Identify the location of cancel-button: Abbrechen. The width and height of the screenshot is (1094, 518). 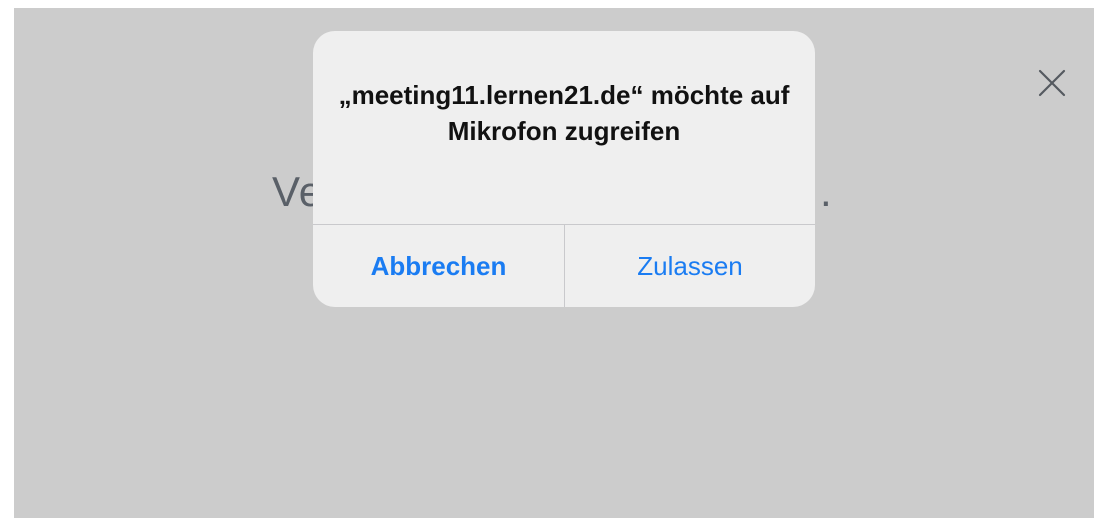
(438, 266).